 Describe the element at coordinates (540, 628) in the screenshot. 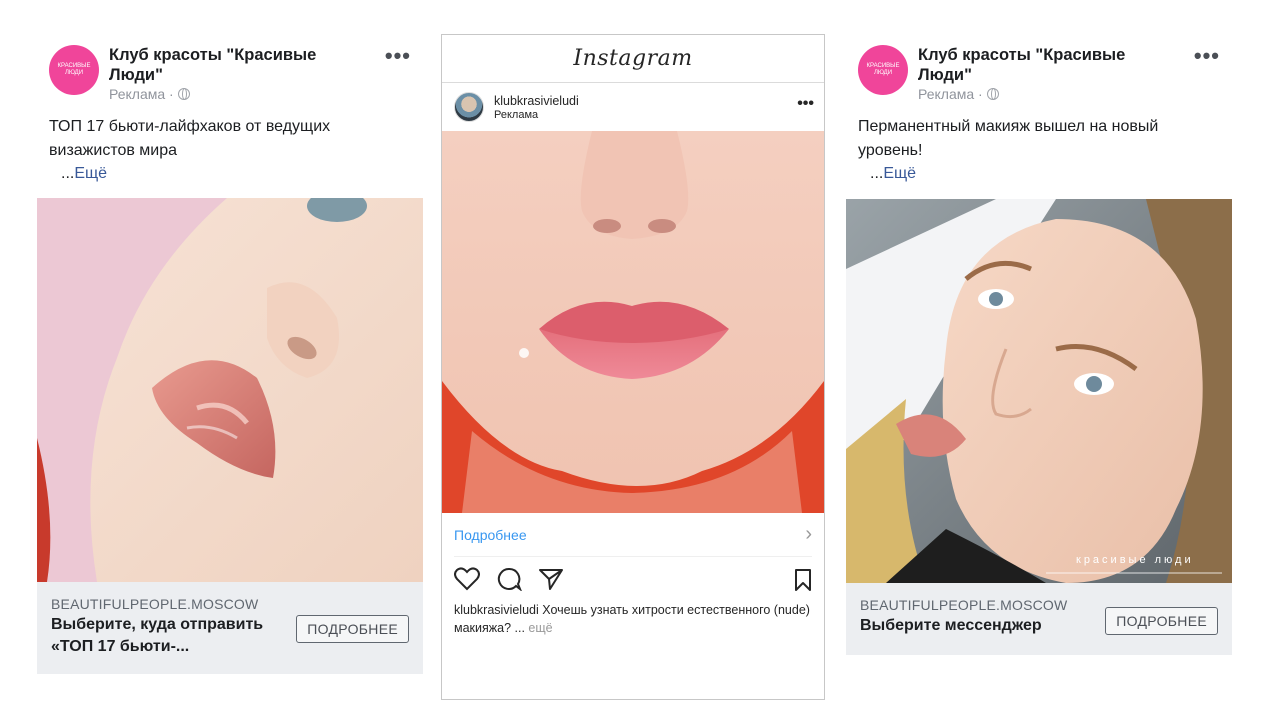

I see `caption-more-link: ещё` at that location.